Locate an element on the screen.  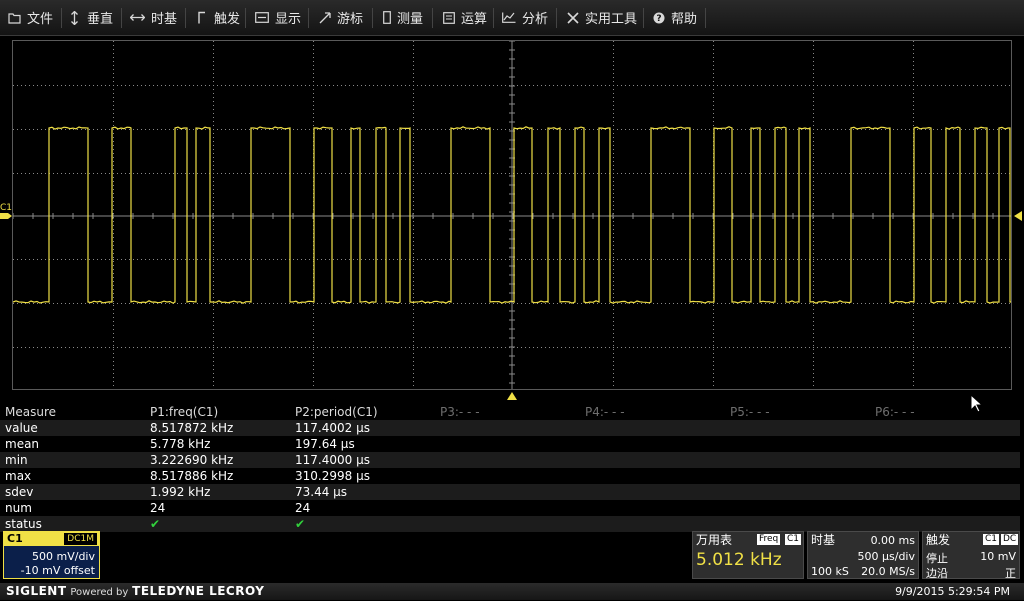
menu-measure: 测量 is located at coordinates (402, 17).